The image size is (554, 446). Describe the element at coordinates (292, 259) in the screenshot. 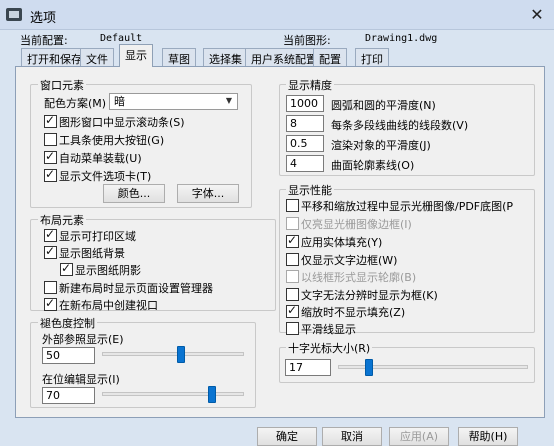

I see `text-frame-checkbox` at that location.